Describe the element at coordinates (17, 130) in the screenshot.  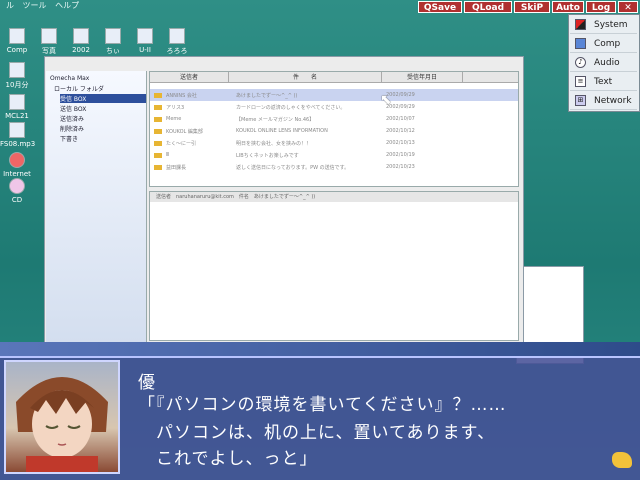
I see `music-file-icon` at that location.